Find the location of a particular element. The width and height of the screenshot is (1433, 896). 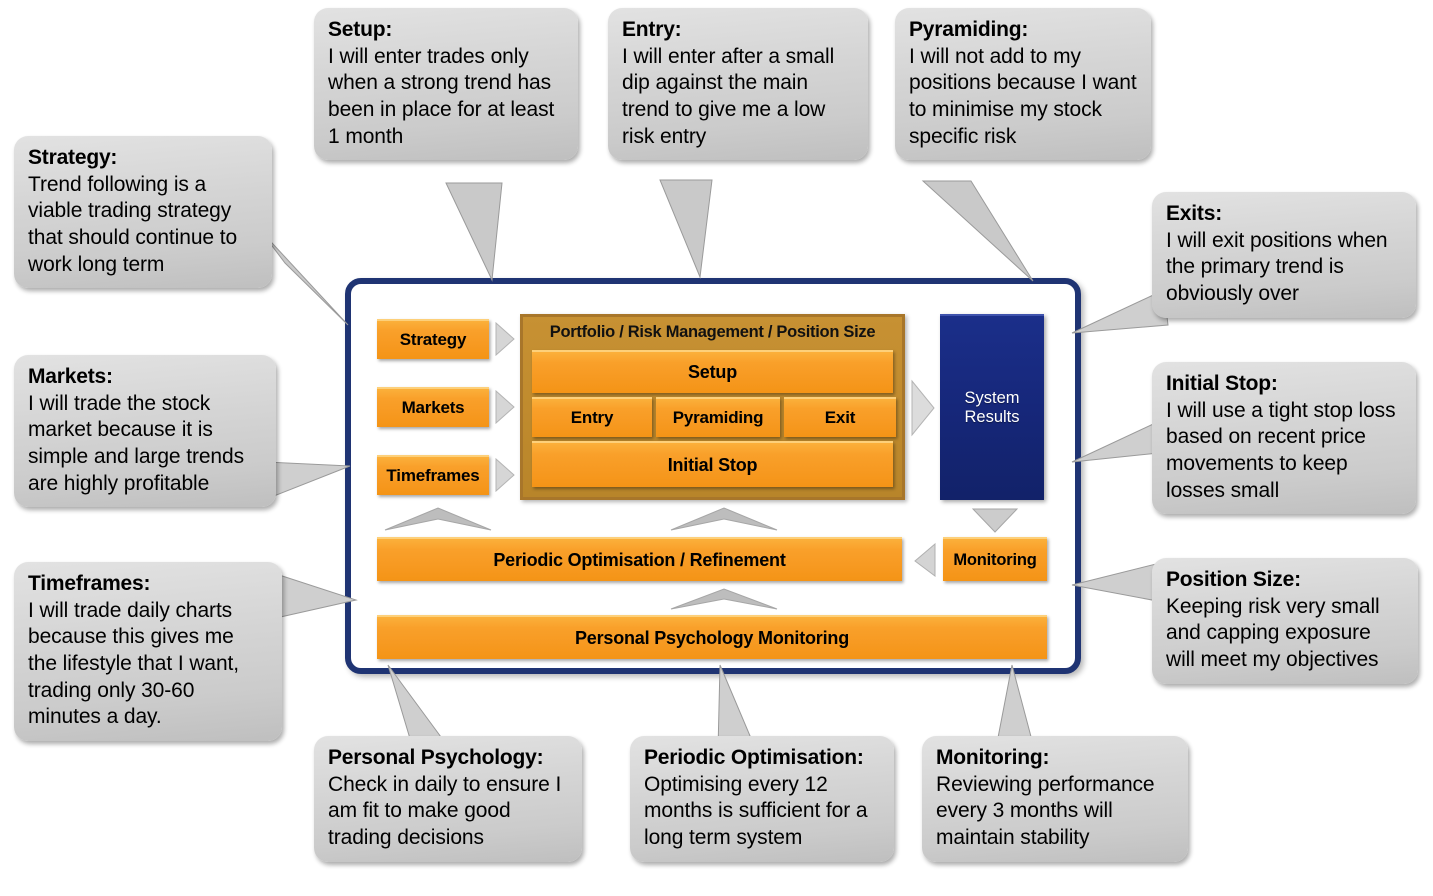

system-box-markets: Markets is located at coordinates (433, 407).